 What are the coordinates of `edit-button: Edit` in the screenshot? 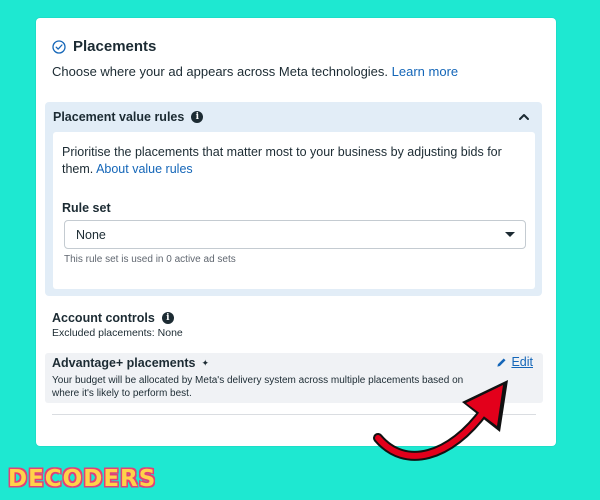 It's located at (514, 362).